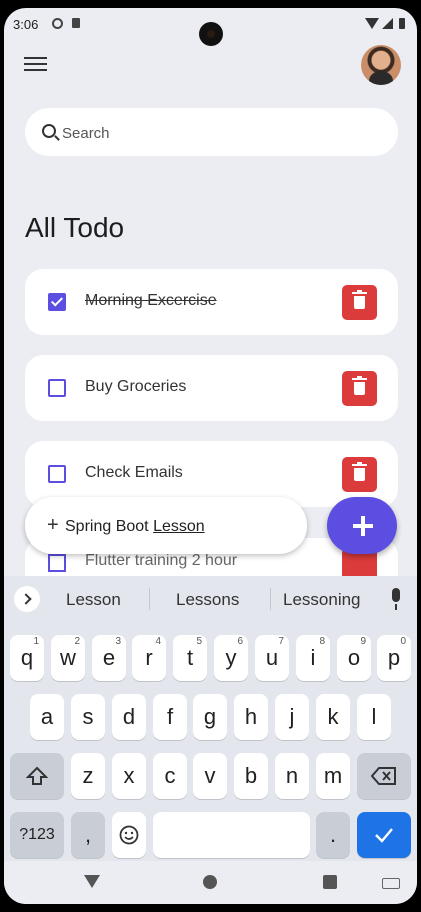 Image resolution: width=421 pixels, height=912 pixels. What do you see at coordinates (151, 300) in the screenshot?
I see `todo-label: Morning Excercise` at bounding box center [151, 300].